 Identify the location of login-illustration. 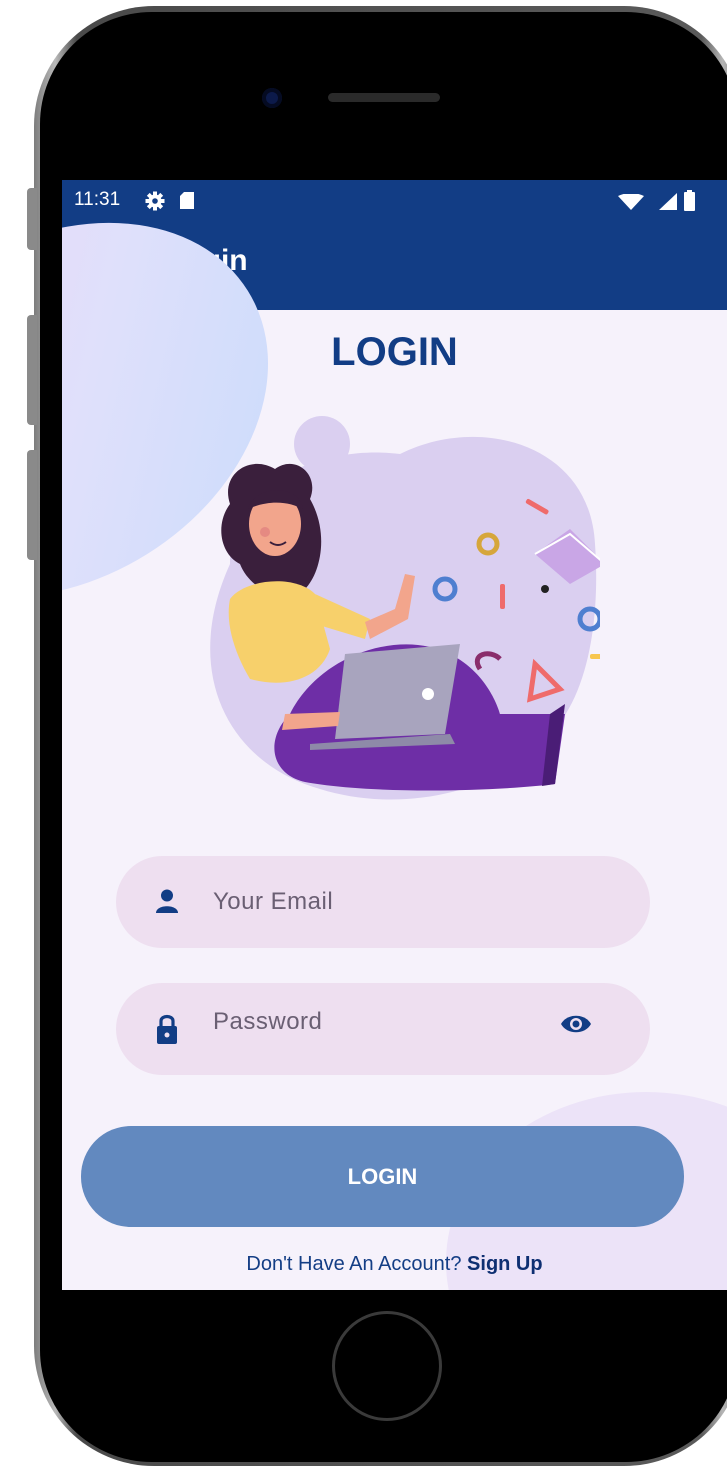
(405, 608).